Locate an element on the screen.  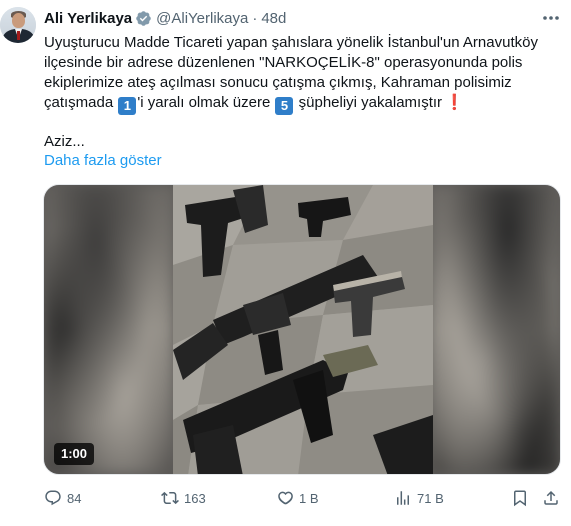
share-button is located at coordinates (551, 498).